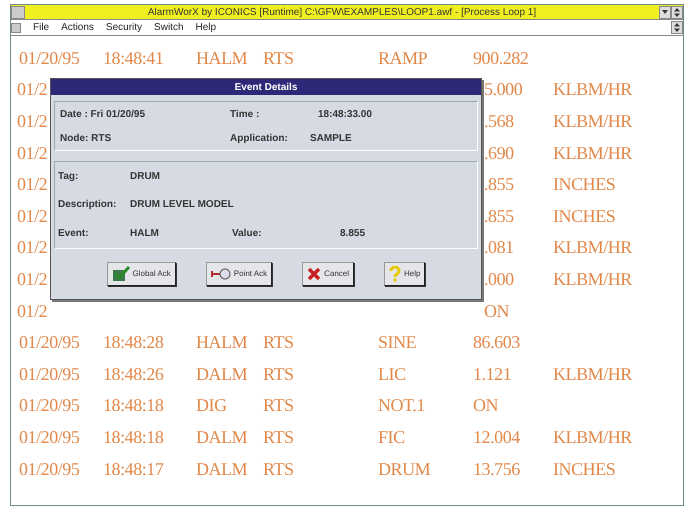  I want to click on question-icon, so click(395, 274).